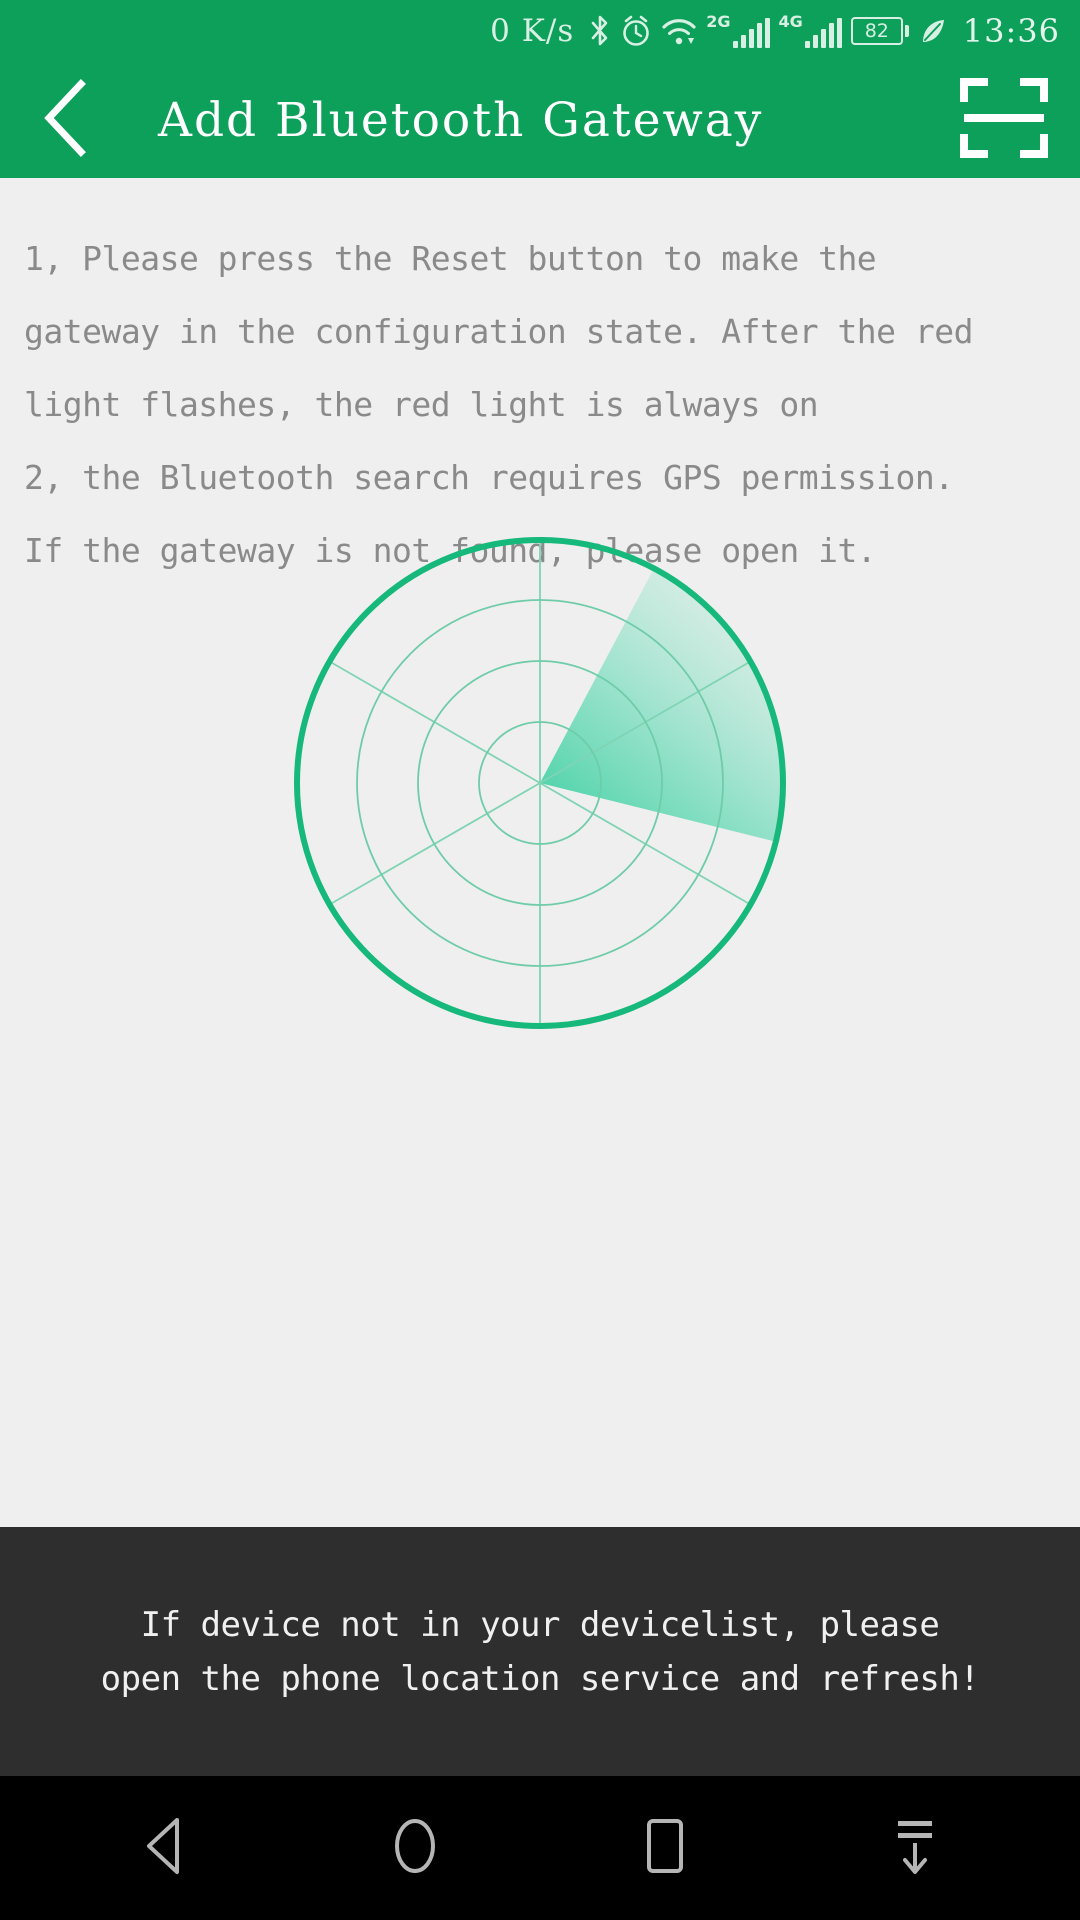 This screenshot has height=1920, width=1080. Describe the element at coordinates (751, 33) in the screenshot. I see `sim1-signal-bars` at that location.